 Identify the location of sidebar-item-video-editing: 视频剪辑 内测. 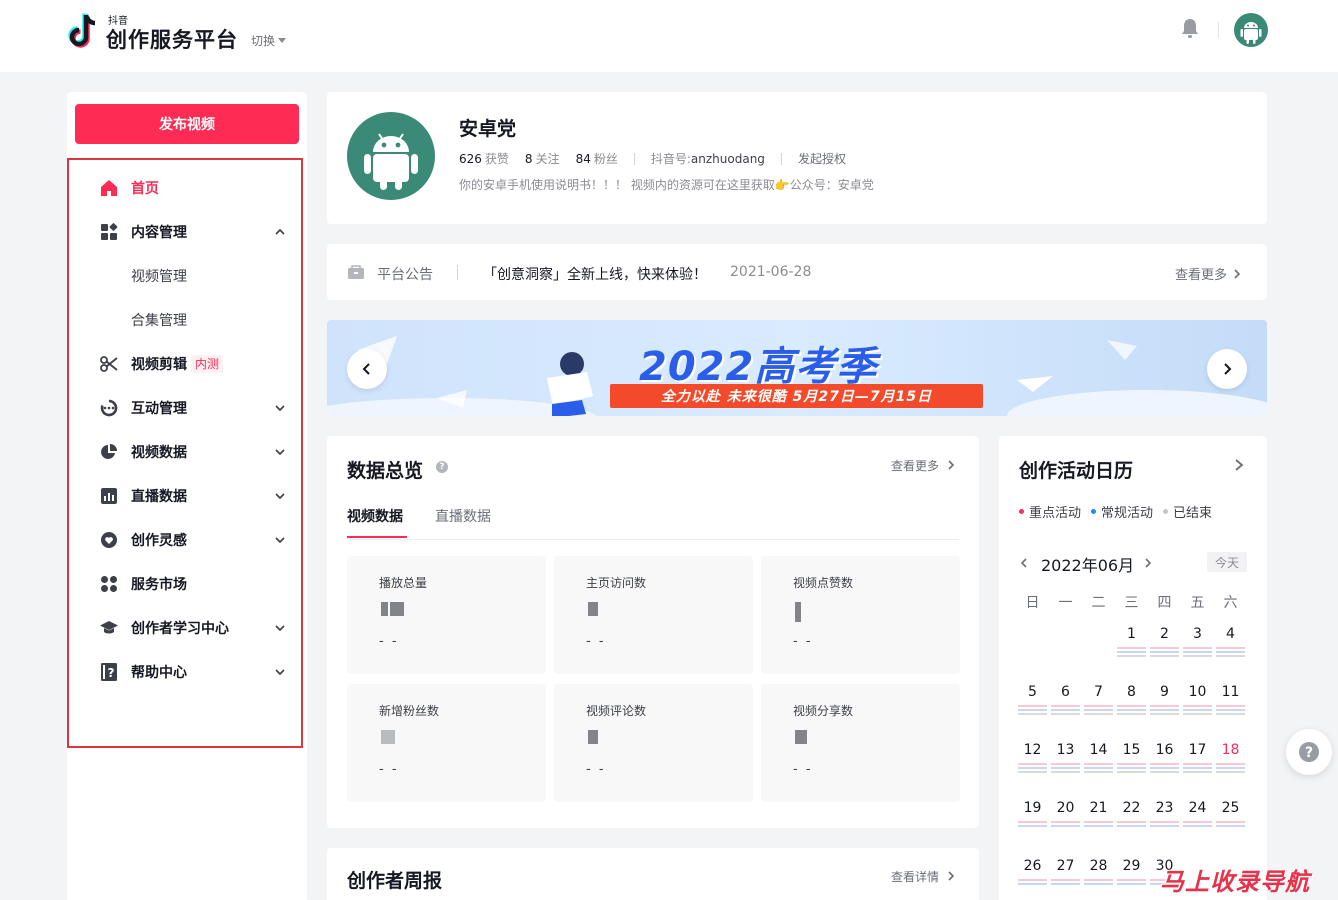
(185, 364).